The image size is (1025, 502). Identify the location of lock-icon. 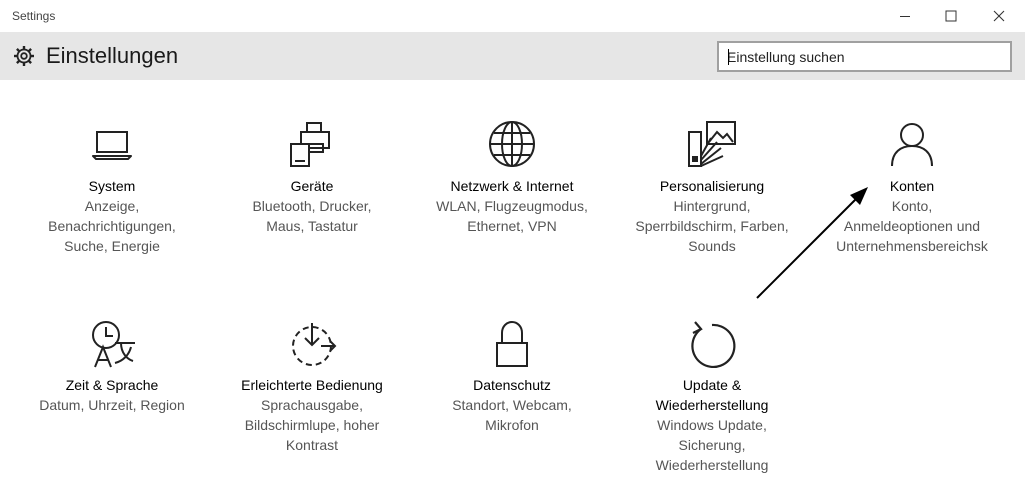
(512, 343).